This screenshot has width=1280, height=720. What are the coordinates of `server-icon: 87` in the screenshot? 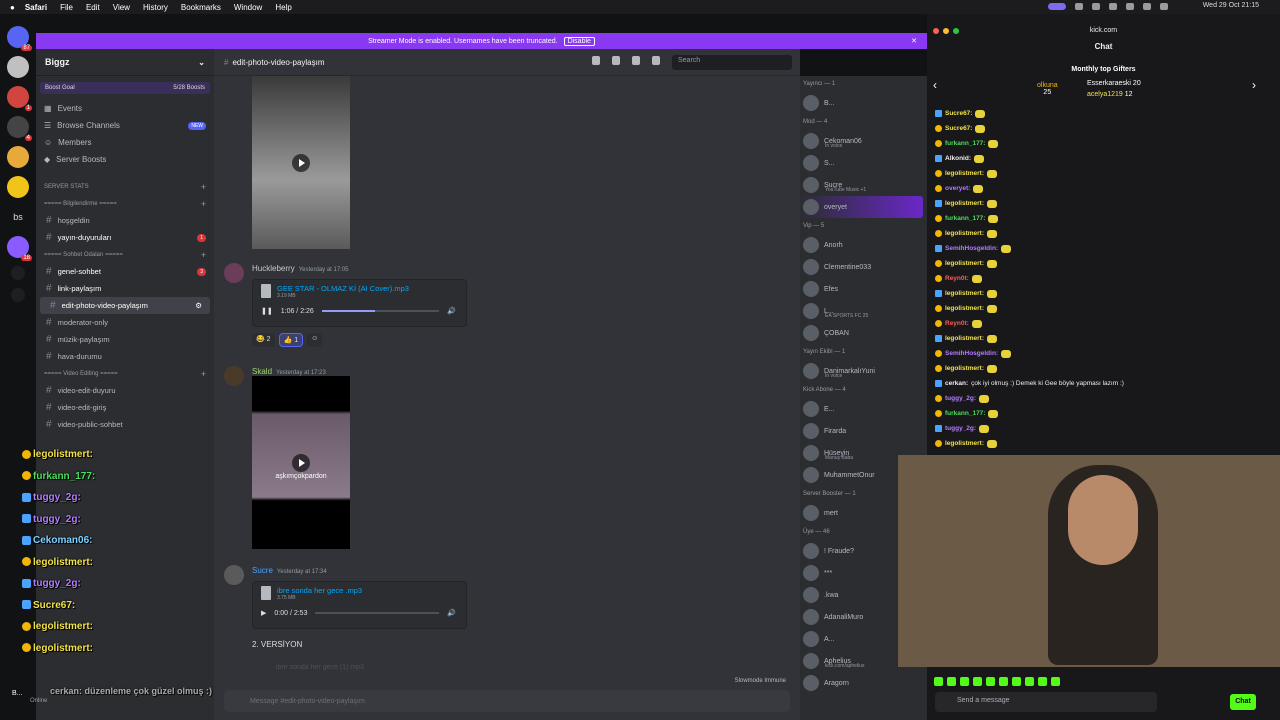 It's located at (19, 38).